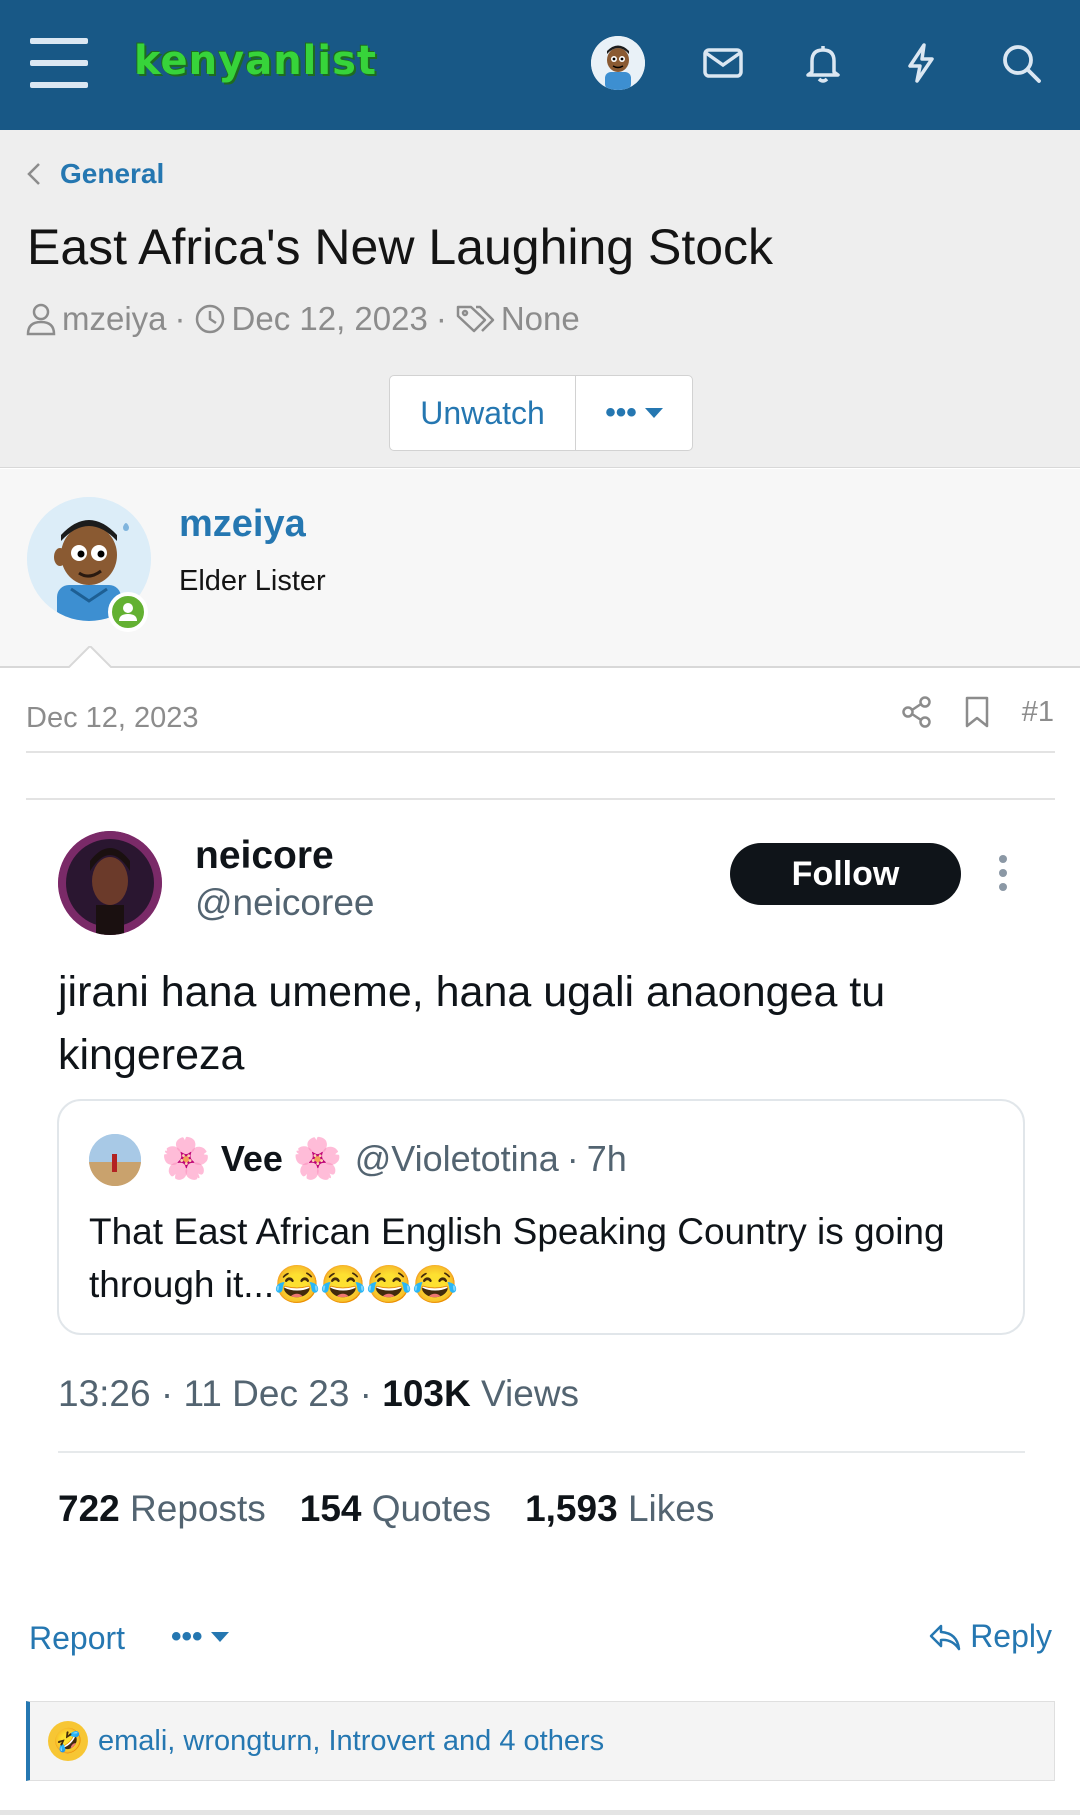 This screenshot has width=1080, height=1815. I want to click on quotes-label: Quotes, so click(431, 1508).